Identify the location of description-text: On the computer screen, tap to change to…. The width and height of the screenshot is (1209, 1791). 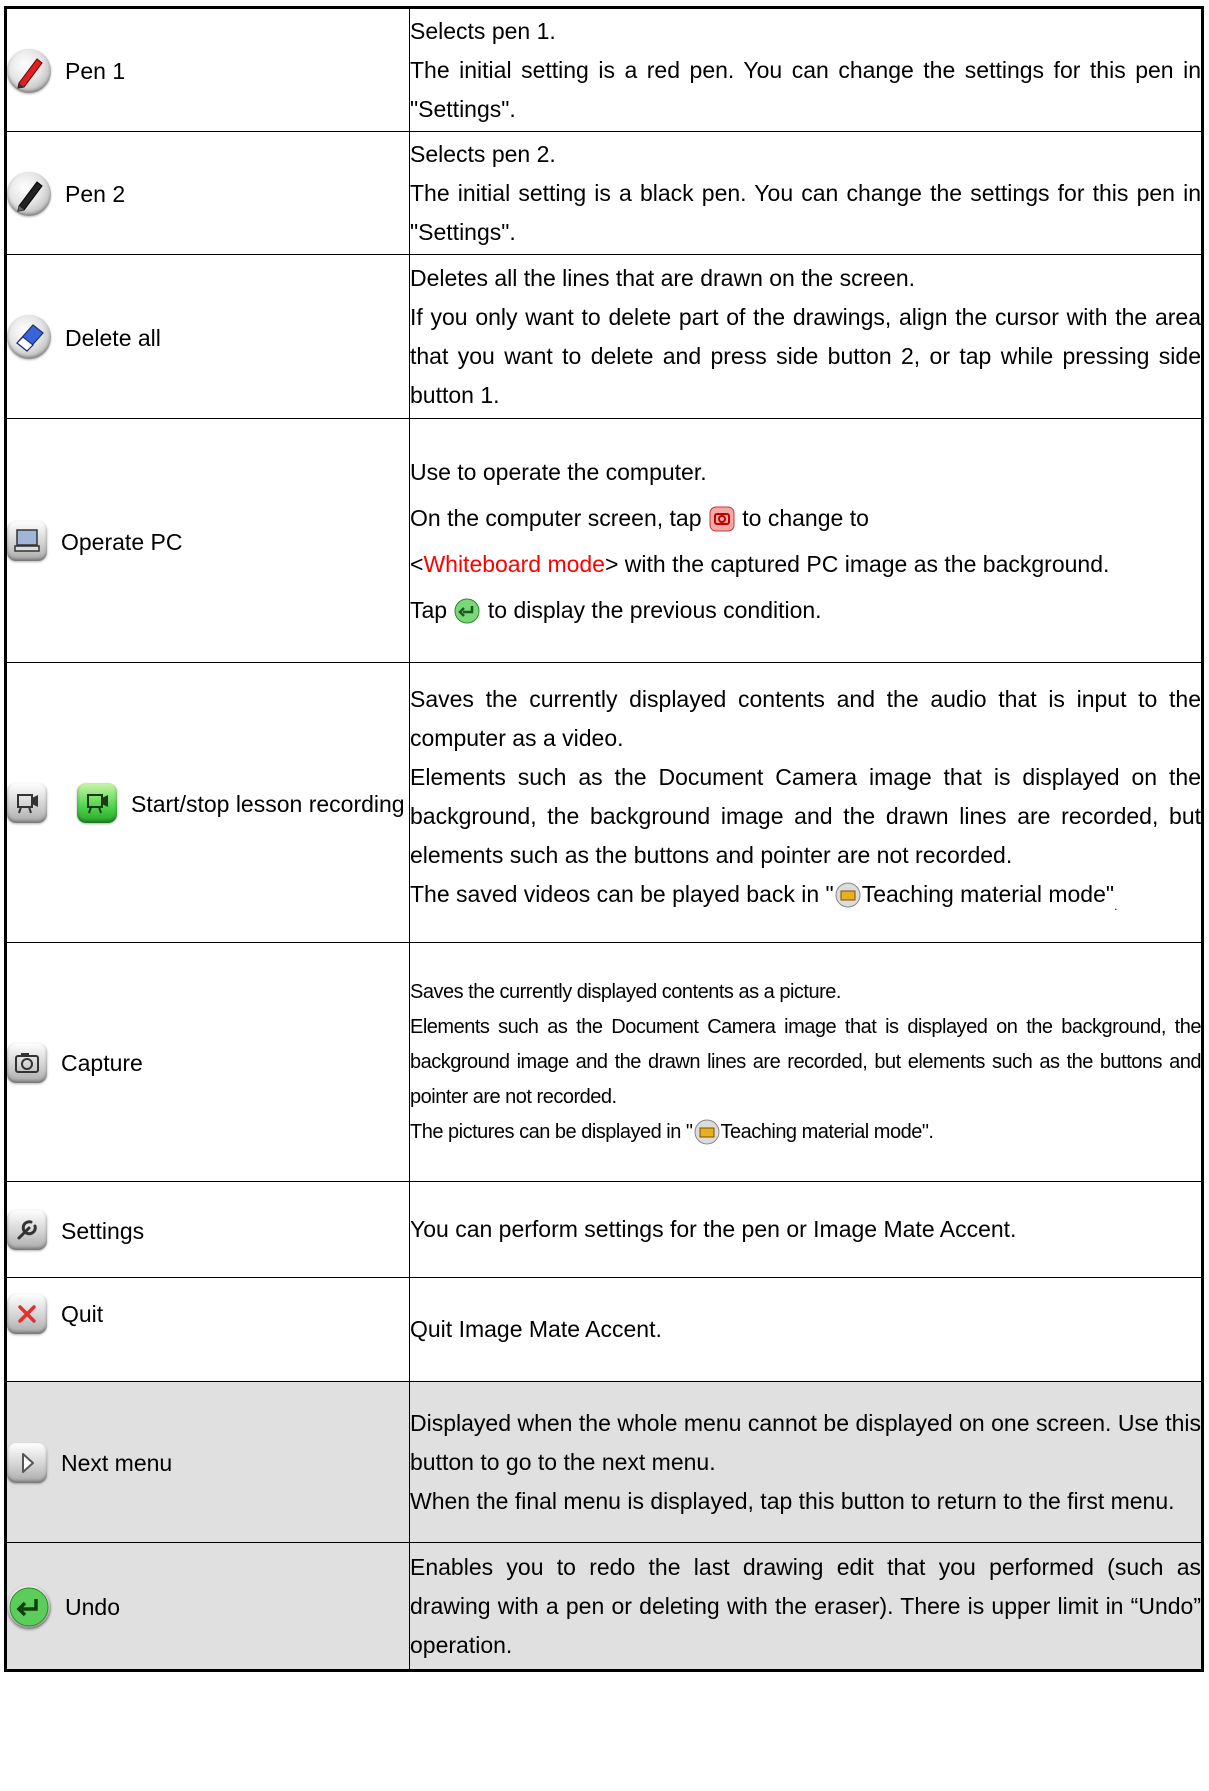
(760, 540).